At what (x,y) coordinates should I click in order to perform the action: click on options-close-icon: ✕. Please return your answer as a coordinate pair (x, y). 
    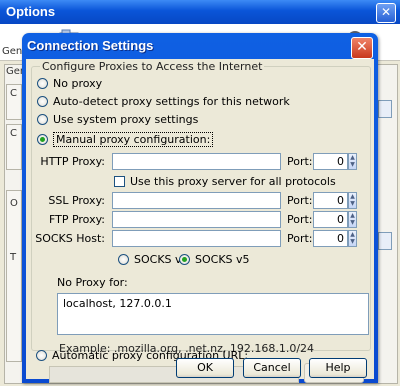
    Looking at the image, I should click on (386, 13).